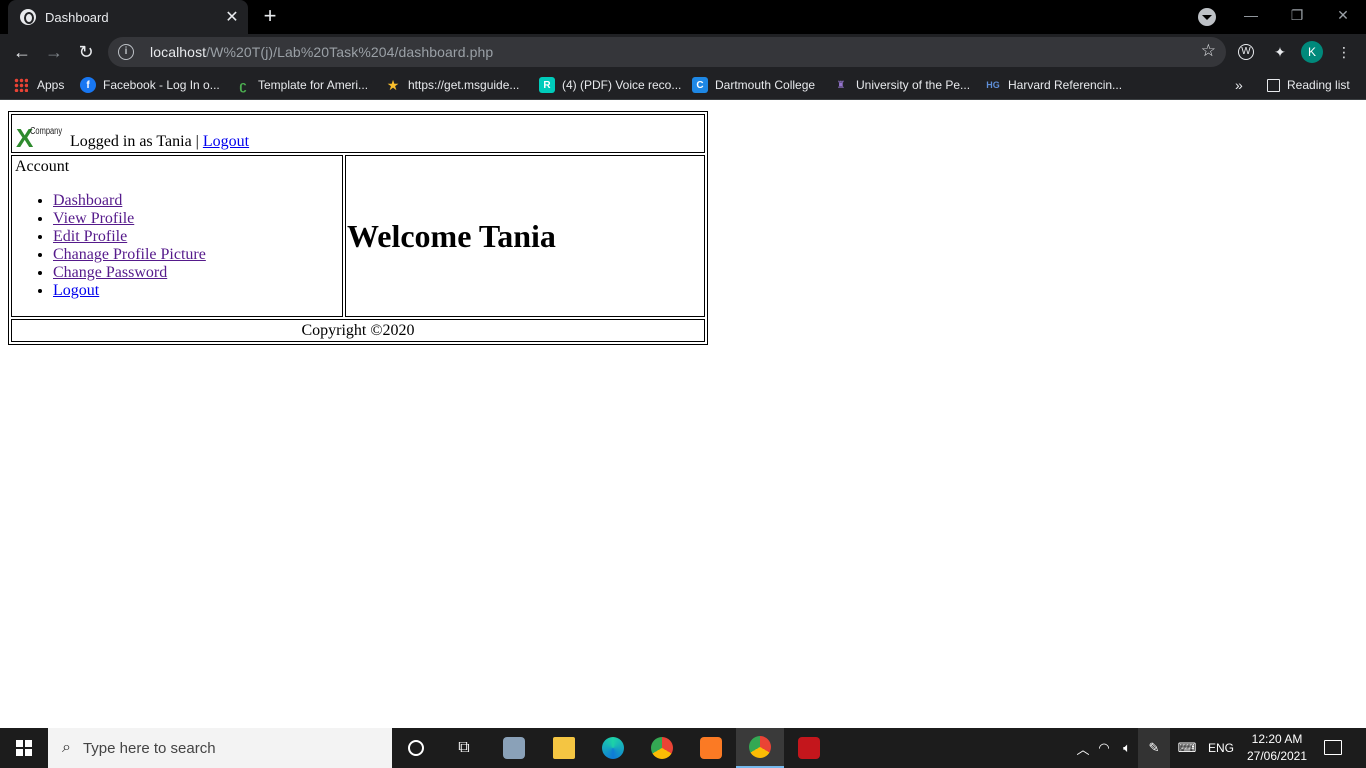 This screenshot has width=1366, height=768. Describe the element at coordinates (21, 85) in the screenshot. I see `apps-grid-icon` at that location.